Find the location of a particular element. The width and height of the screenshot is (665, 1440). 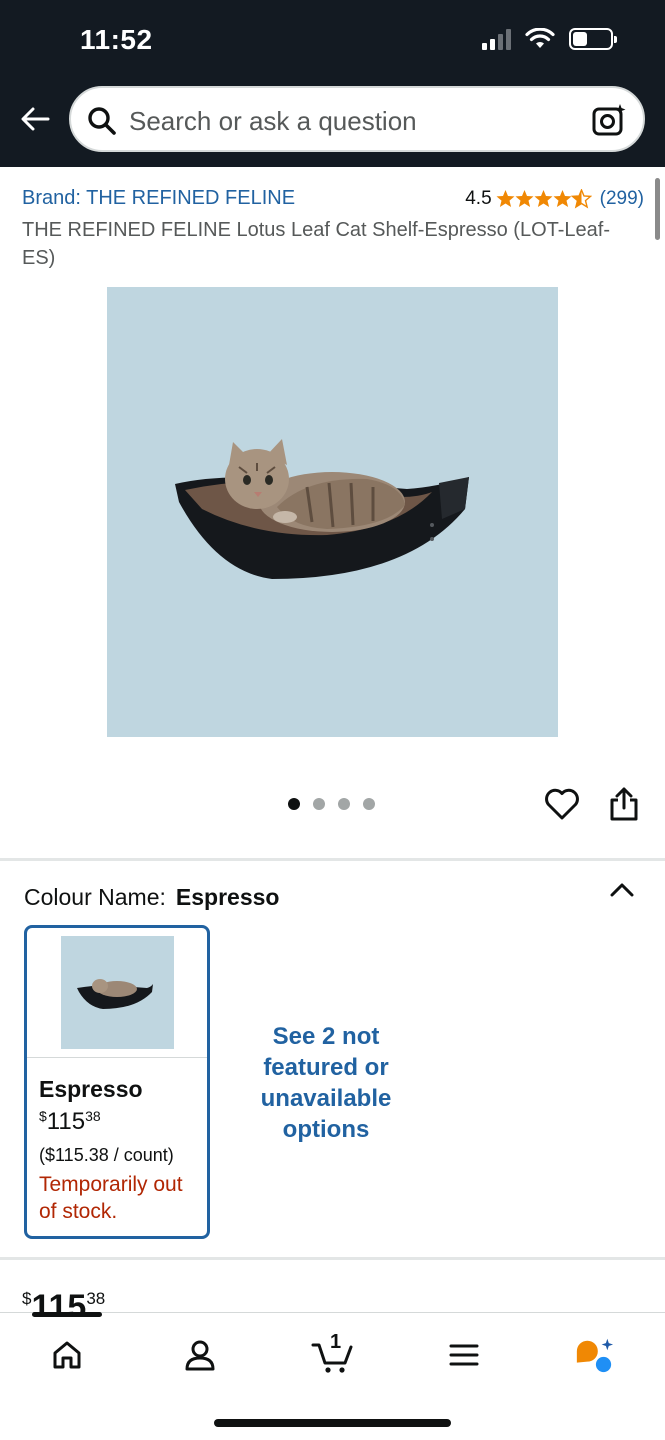

nav-account is located at coordinates (200, 1355).